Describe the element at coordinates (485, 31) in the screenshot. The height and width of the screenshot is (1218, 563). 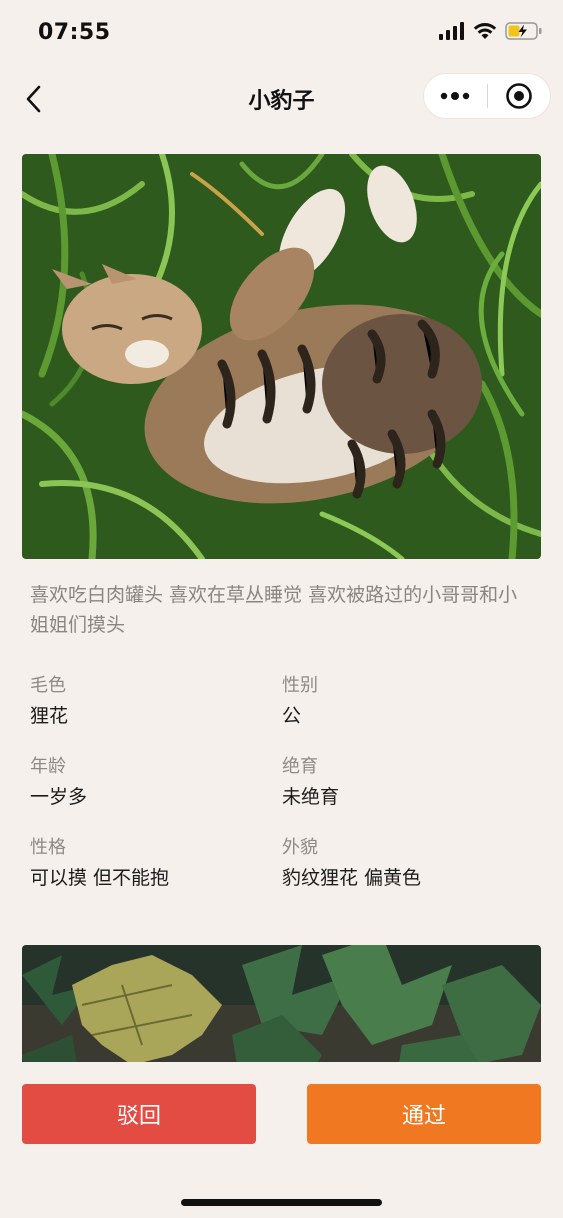
I see `wifi-icon` at that location.